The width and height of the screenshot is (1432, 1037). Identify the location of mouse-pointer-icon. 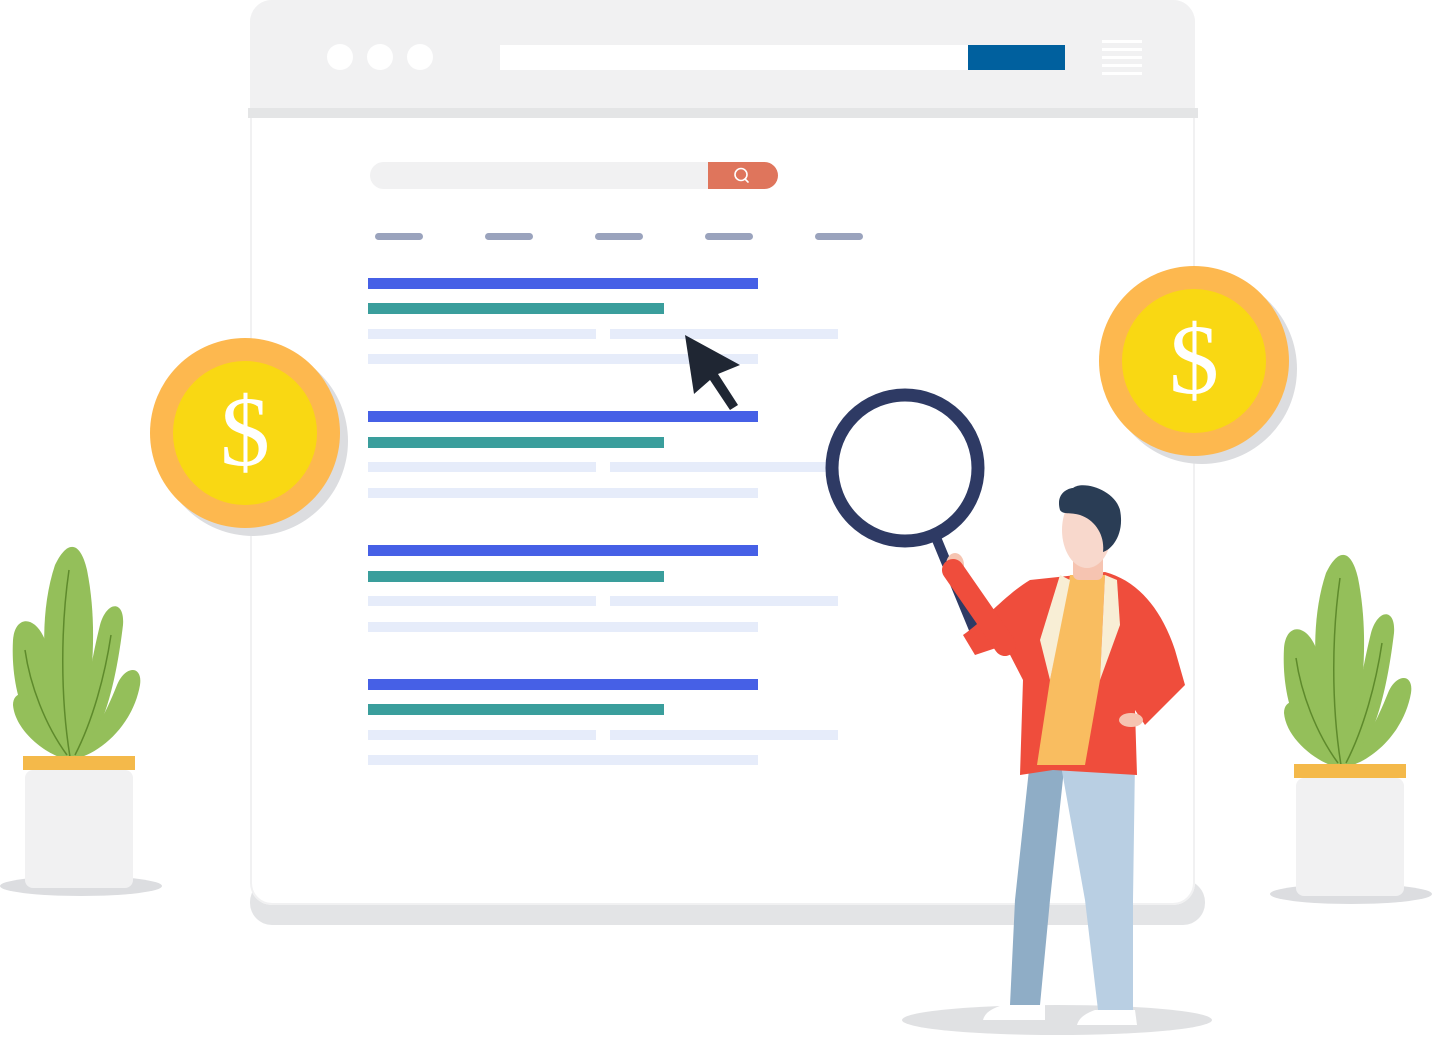
(712, 372).